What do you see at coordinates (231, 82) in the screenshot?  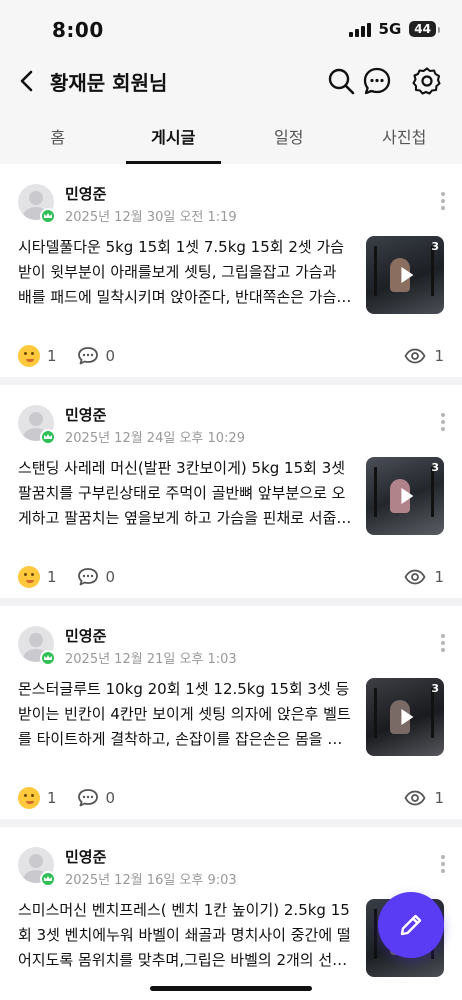 I see `app-header: 황재문 회원님` at bounding box center [231, 82].